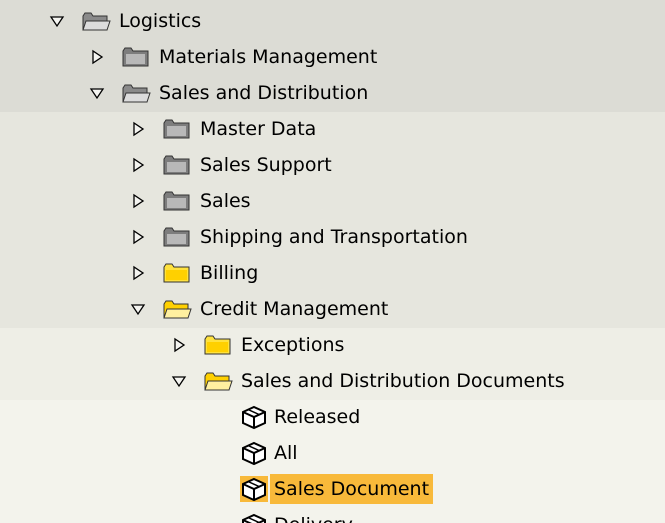  I want to click on tree-node-sales-support: Sales Support, so click(332, 165).